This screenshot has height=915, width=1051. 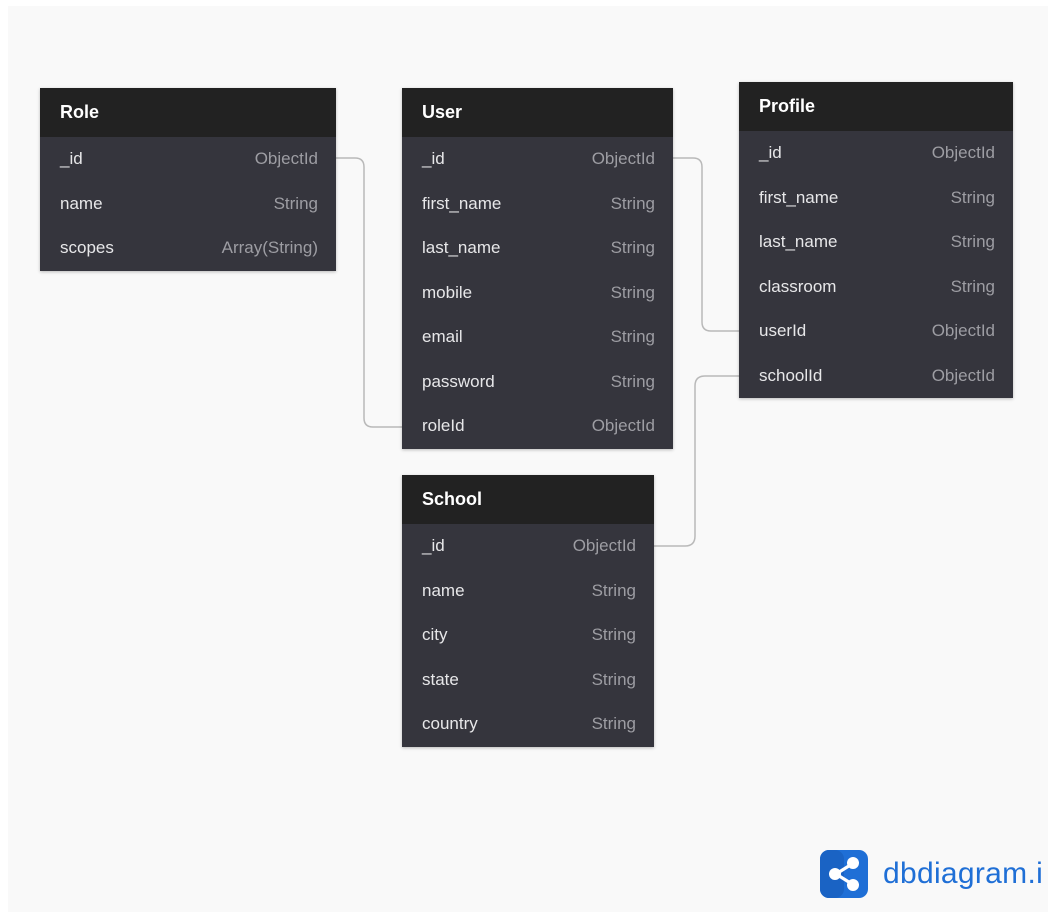 I want to click on table-header-role: Role, so click(x=188, y=112).